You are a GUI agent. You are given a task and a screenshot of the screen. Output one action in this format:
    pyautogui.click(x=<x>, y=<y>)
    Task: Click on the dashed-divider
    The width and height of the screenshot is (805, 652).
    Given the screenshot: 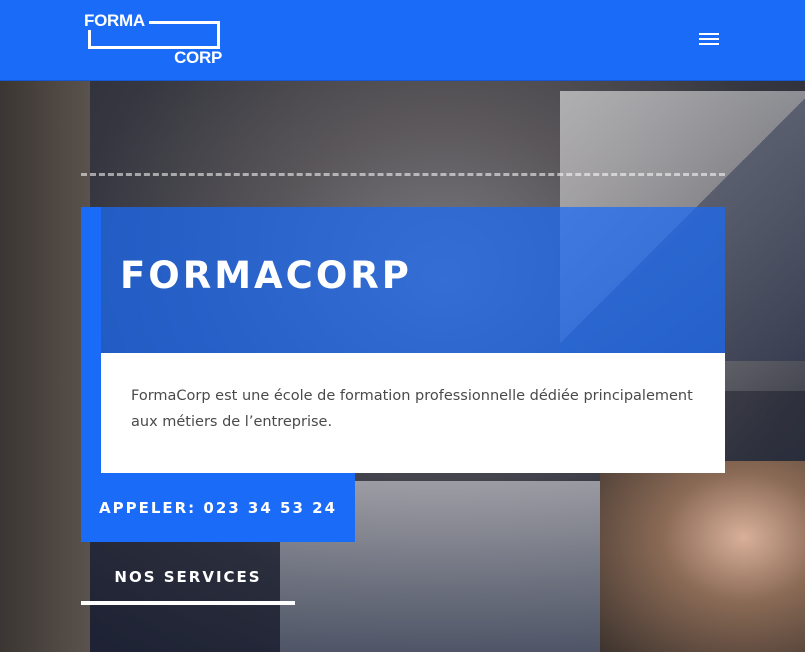 What is the action you would take?
    pyautogui.click(x=403, y=174)
    